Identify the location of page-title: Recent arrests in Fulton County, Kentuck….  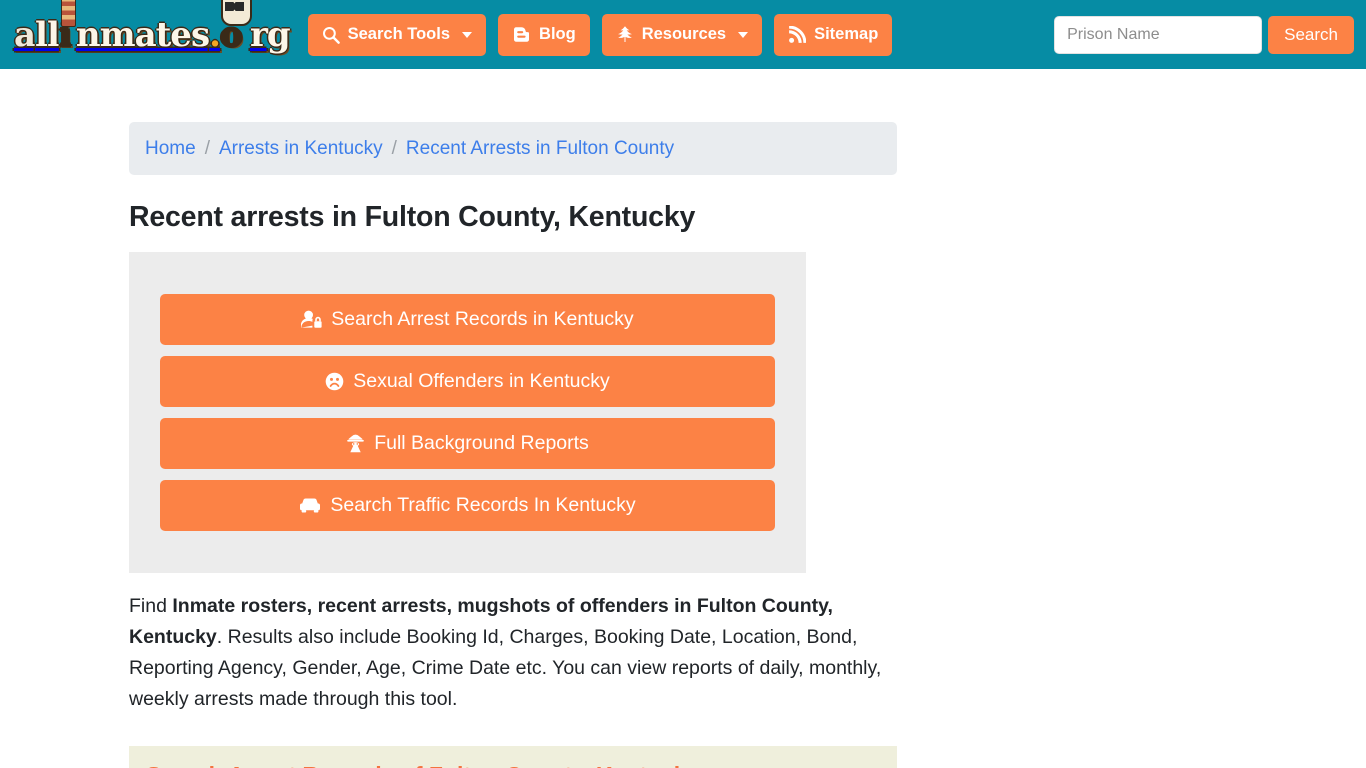
(412, 217).